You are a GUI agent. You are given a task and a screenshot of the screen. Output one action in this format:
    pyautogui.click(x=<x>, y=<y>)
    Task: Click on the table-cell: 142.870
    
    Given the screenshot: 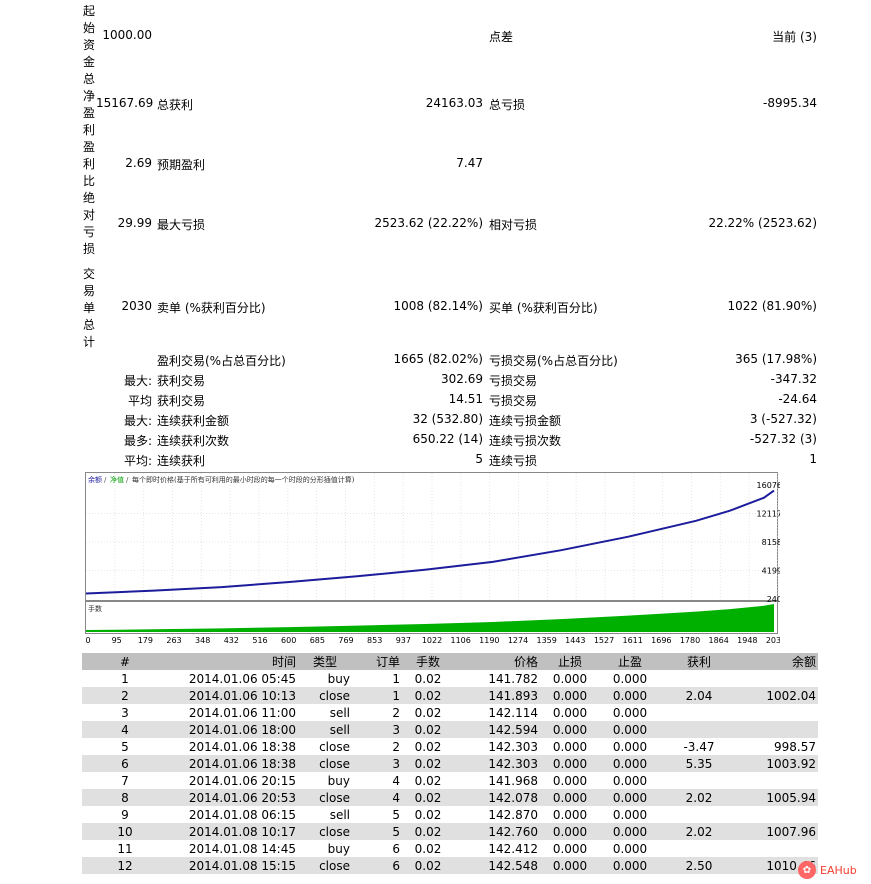 What is the action you would take?
    pyautogui.click(x=513, y=814)
    